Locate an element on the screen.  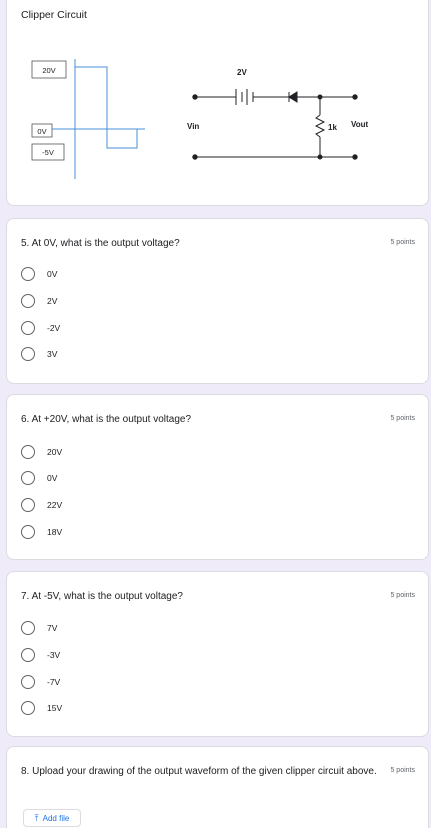
battery-label: 2V is located at coordinates (242, 72).